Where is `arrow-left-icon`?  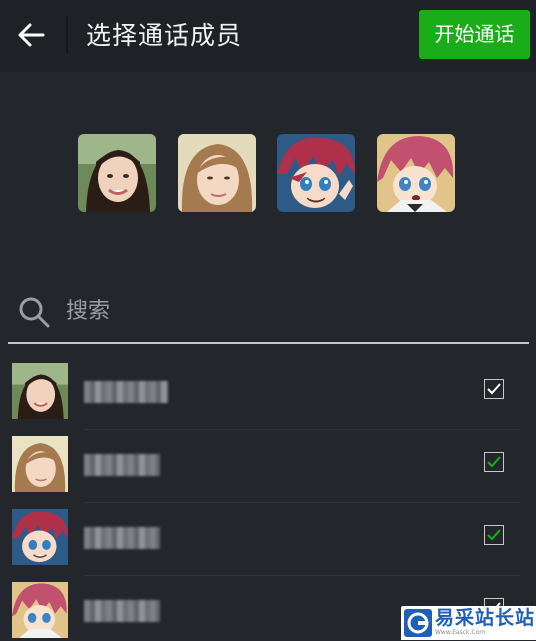 arrow-left-icon is located at coordinates (31, 35).